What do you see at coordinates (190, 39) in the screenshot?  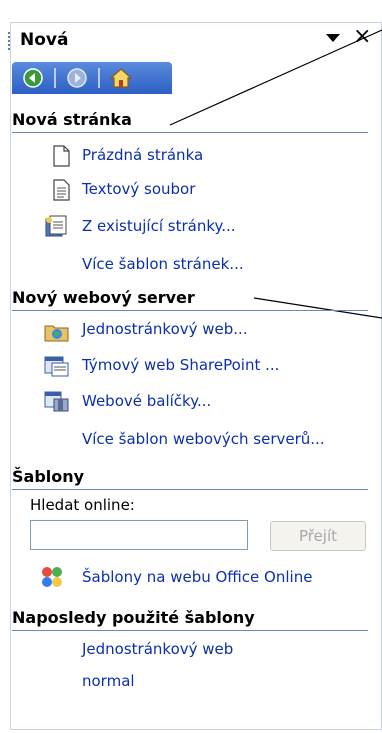 I see `pane-titlebar: Nová ×` at bounding box center [190, 39].